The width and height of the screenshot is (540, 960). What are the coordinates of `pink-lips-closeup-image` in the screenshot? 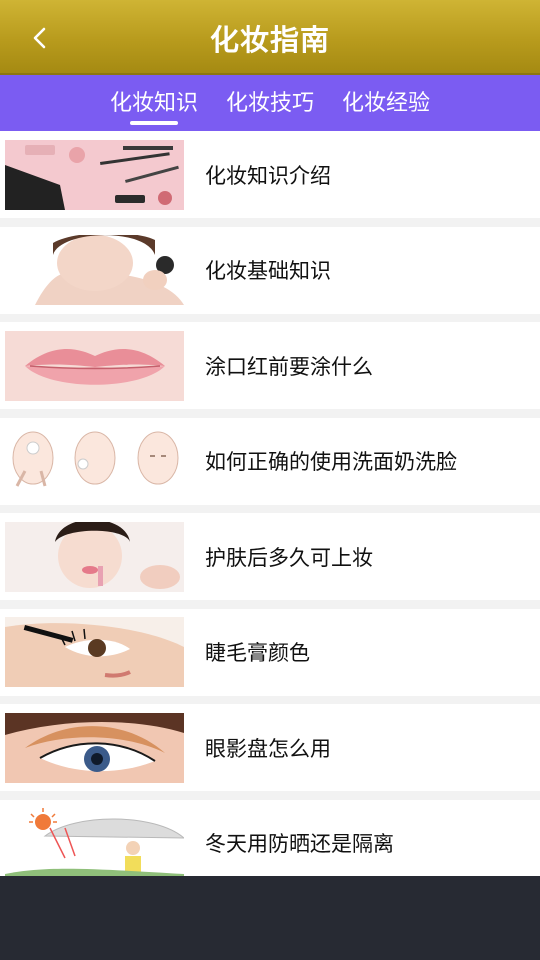 It's located at (94, 365).